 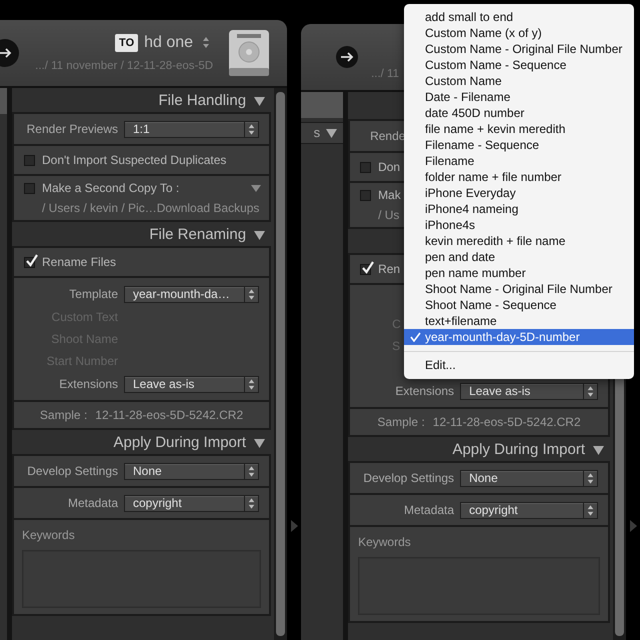 I want to click on hard-drive-icon, so click(x=249, y=53).